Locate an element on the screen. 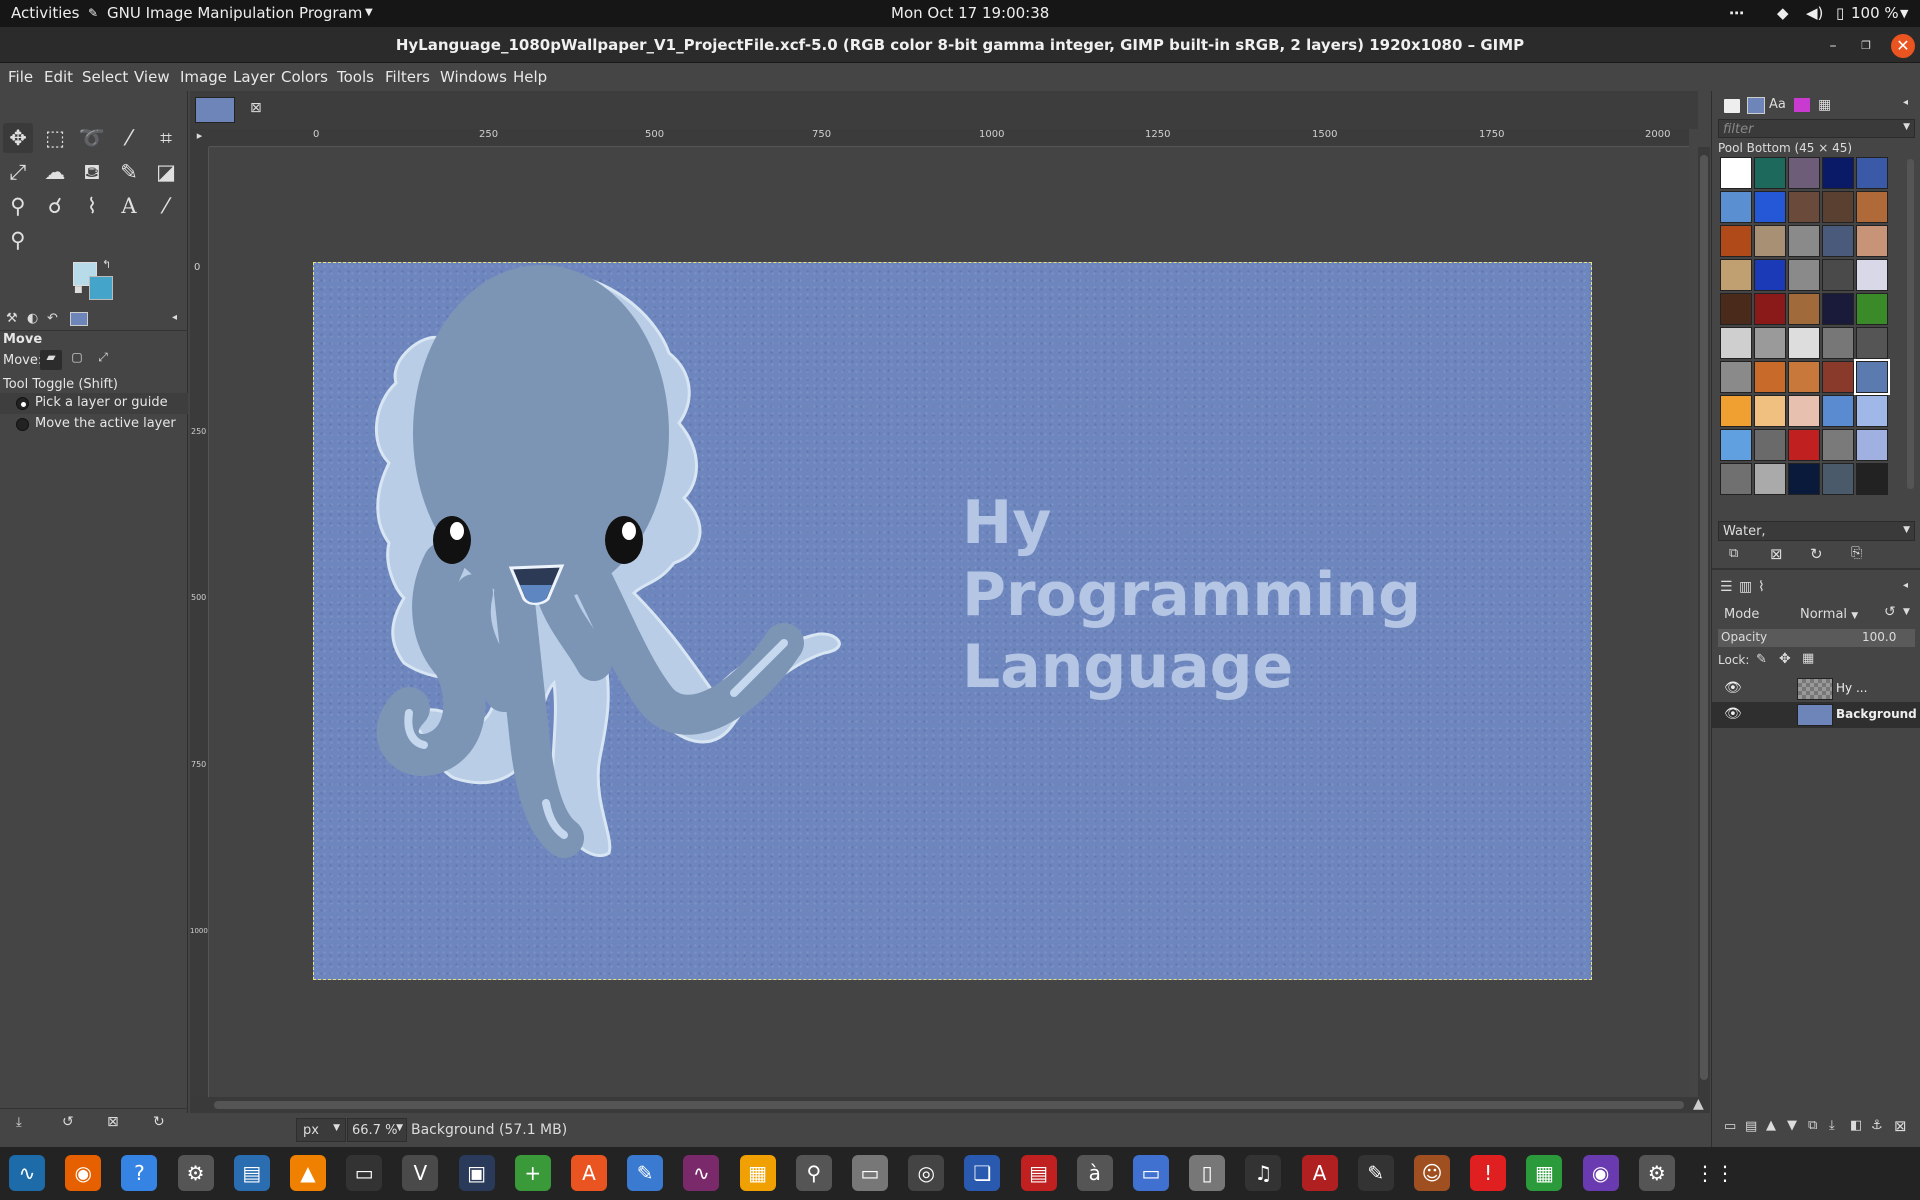  device-status-tab-icon: ◐ is located at coordinates (32, 318).